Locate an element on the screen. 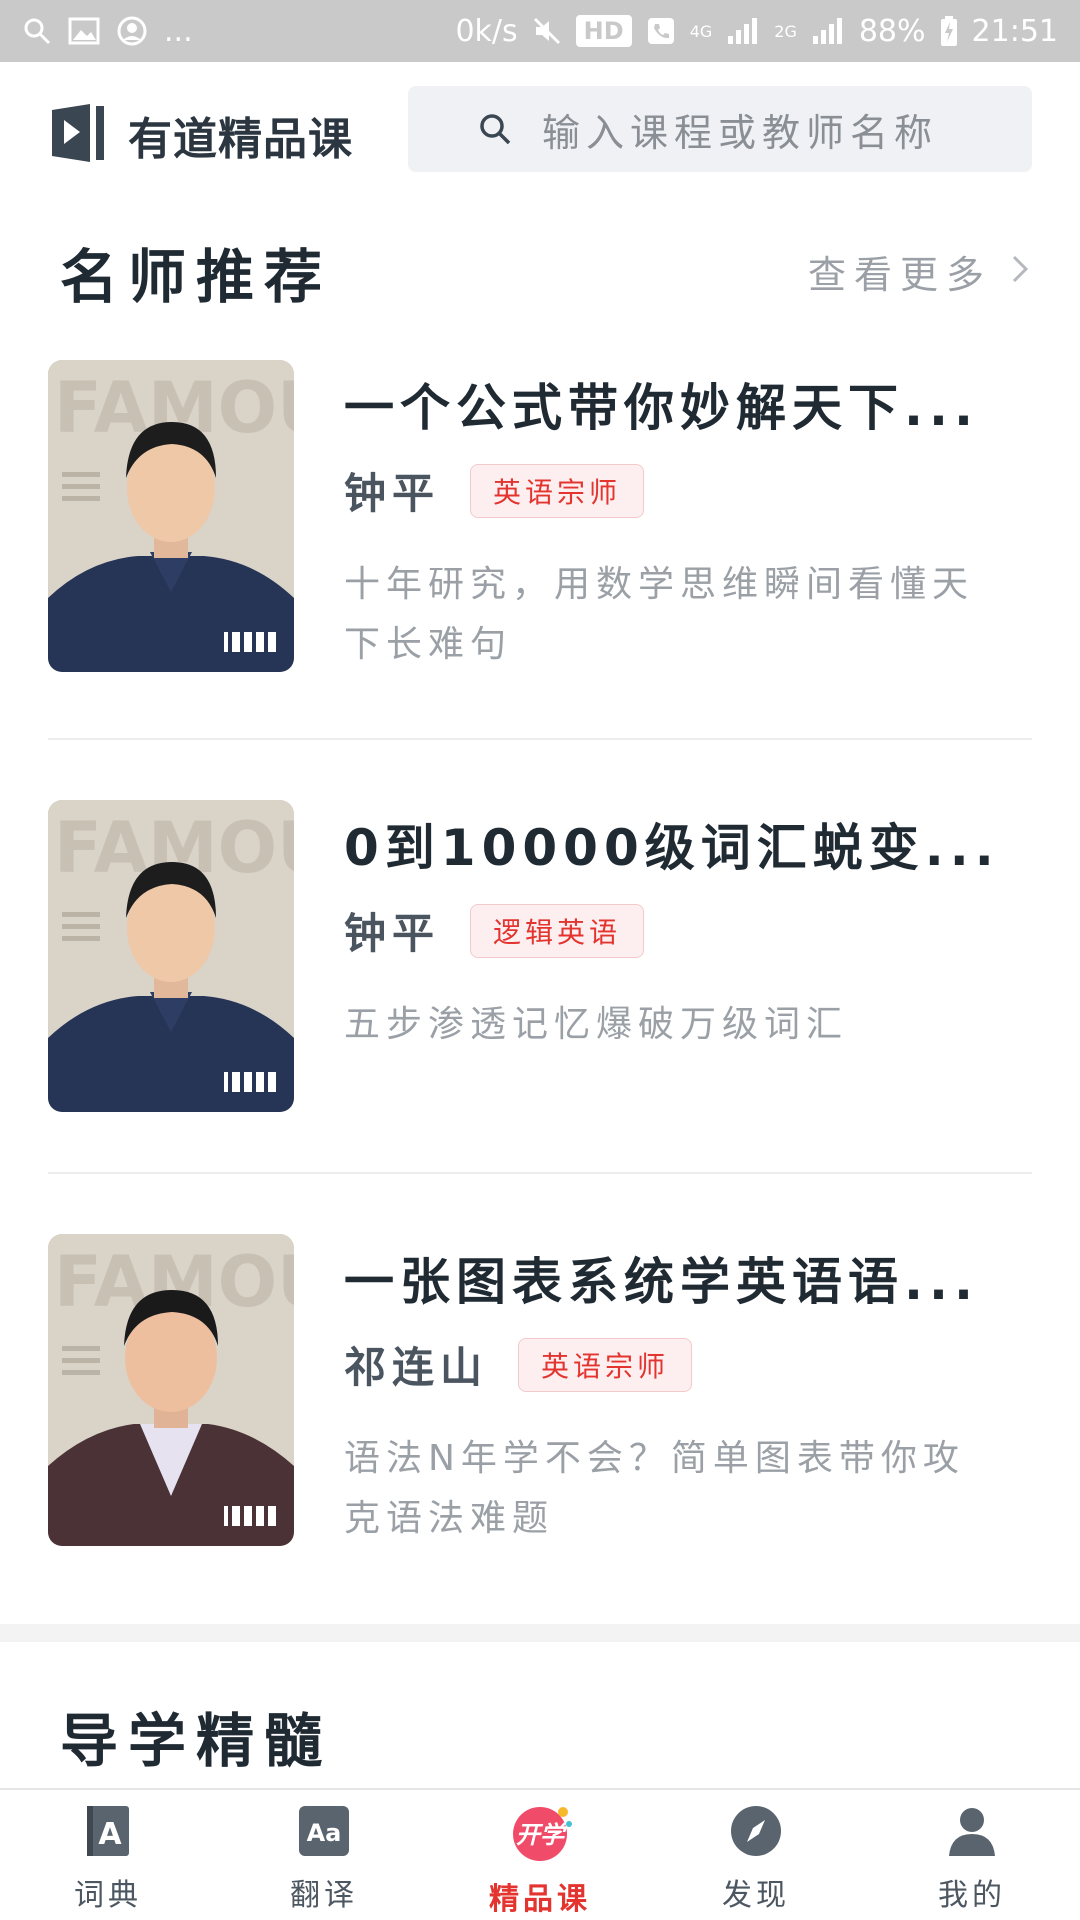 The image size is (1080, 1920). translate-icon: Aa is located at coordinates (324, 1833).